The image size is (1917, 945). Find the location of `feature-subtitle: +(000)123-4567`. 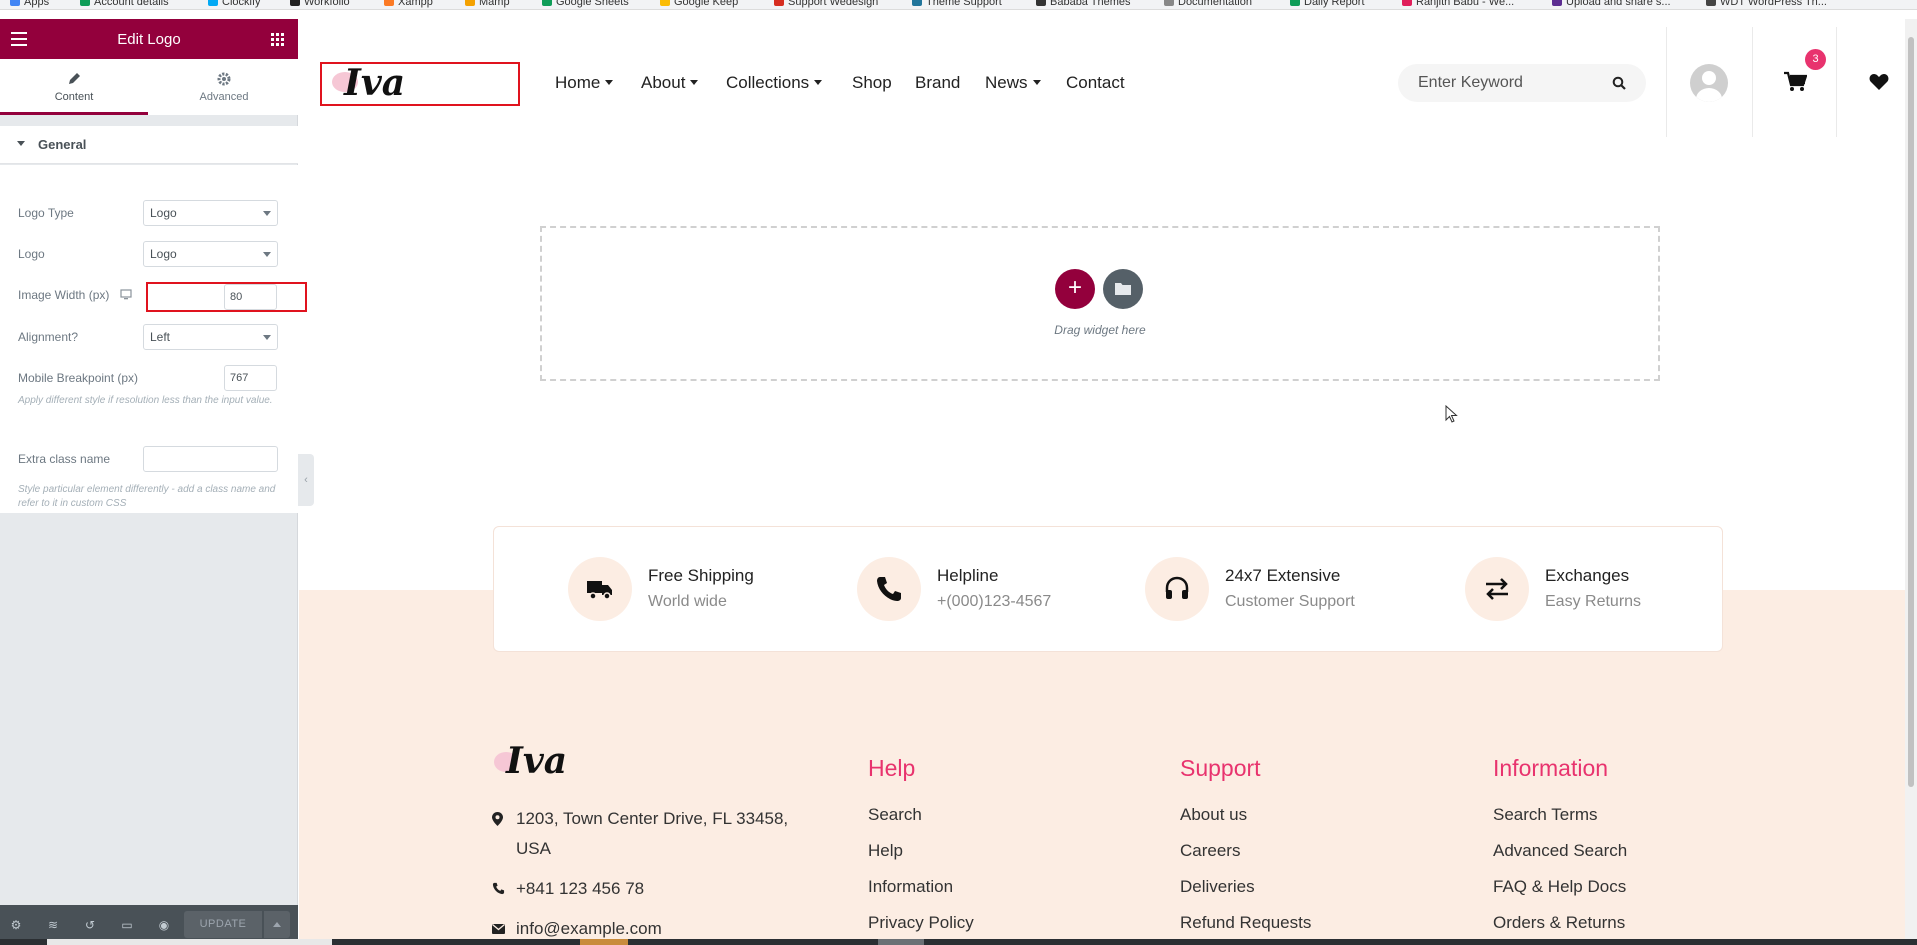

feature-subtitle: +(000)123-4567 is located at coordinates (994, 601).